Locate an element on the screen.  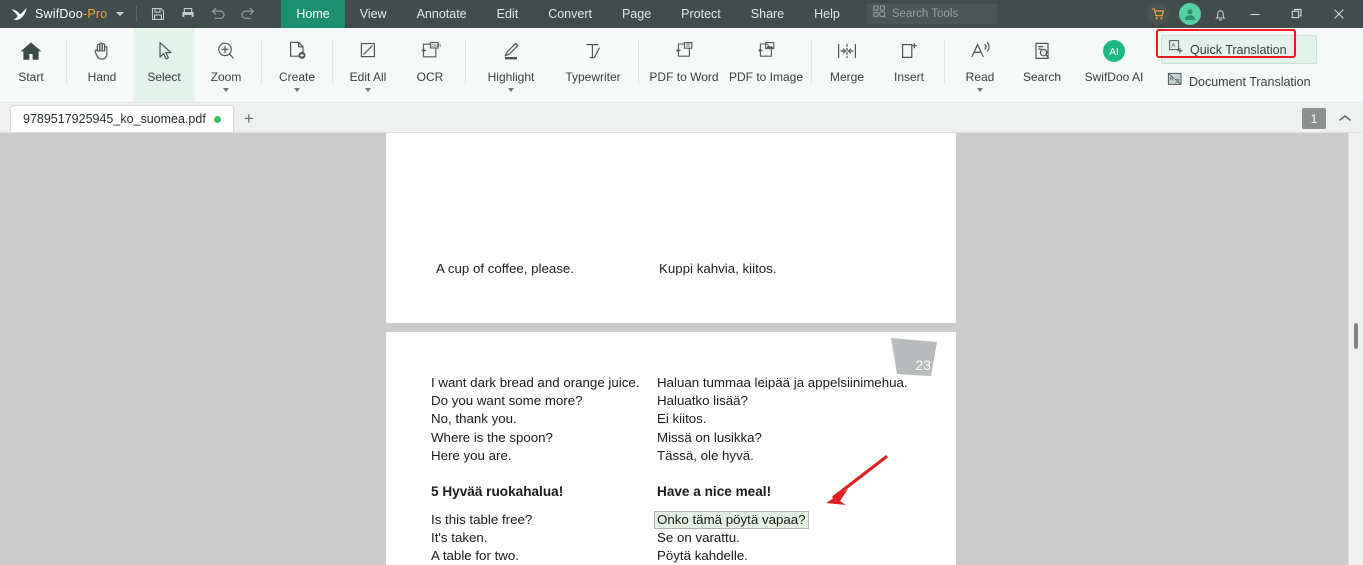
ribbon-search-button: Search is located at coordinates (1042, 65).